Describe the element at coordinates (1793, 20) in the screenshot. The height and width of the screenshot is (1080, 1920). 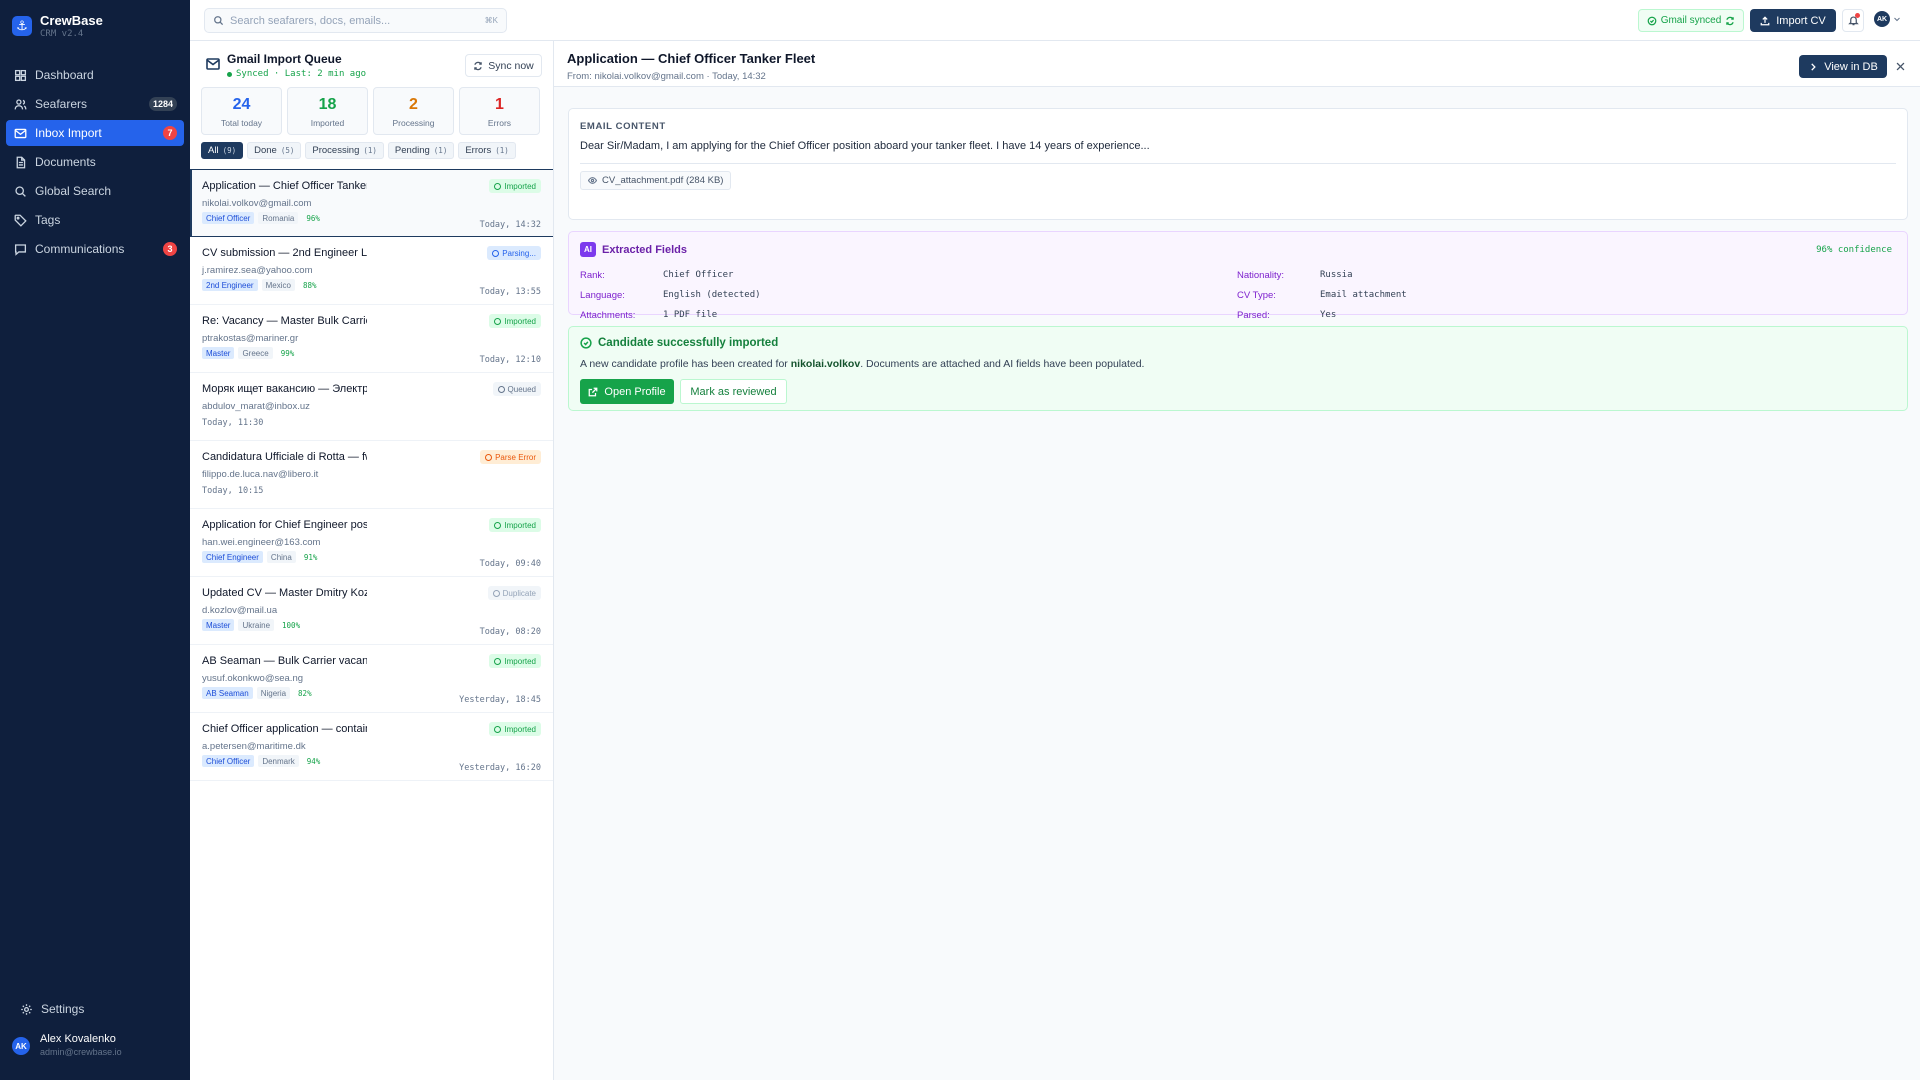
I see `import-cv-button: Import CV` at that location.